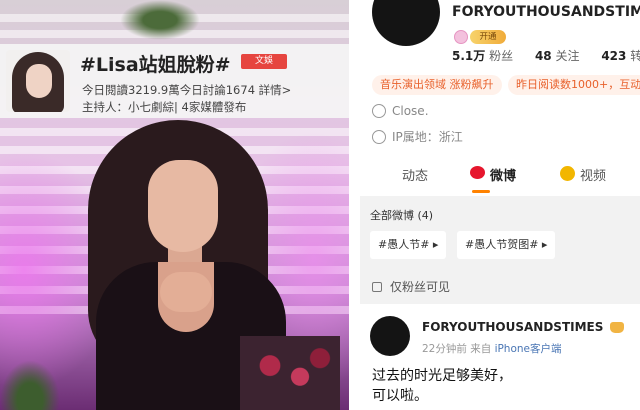 The height and width of the screenshot is (410, 640). Describe the element at coordinates (593, 176) in the screenshot. I see `tab-video-label: 视频` at that location.